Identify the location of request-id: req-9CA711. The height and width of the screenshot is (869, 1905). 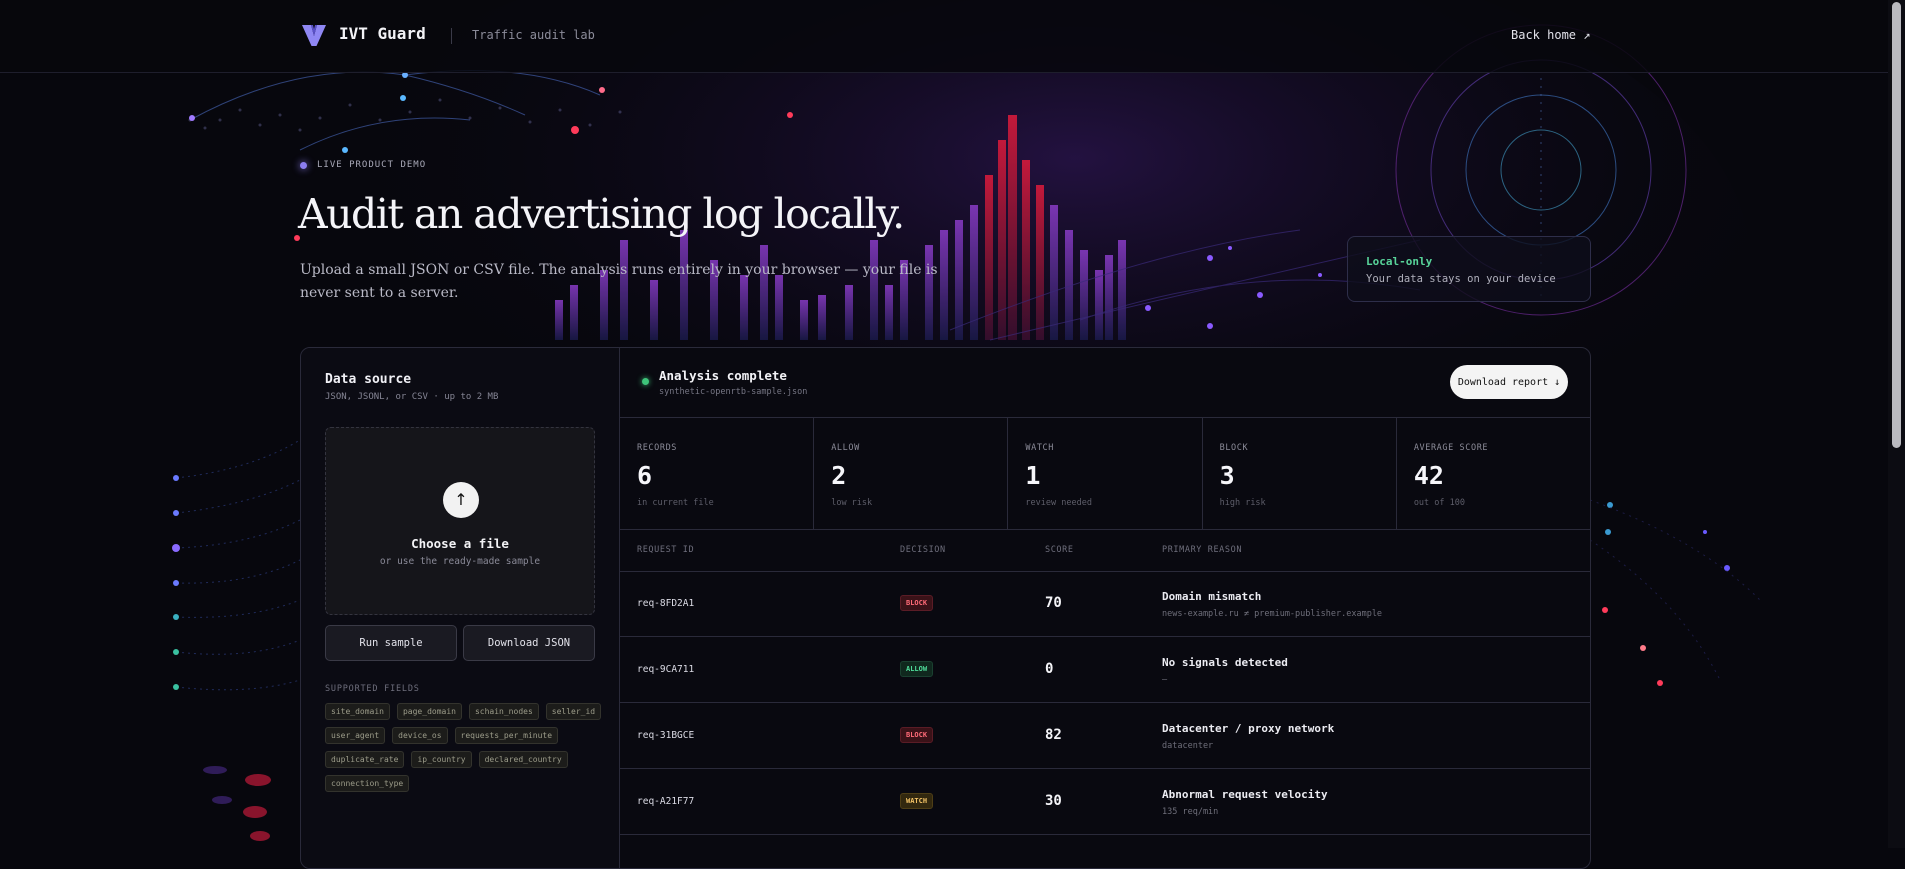
(666, 669).